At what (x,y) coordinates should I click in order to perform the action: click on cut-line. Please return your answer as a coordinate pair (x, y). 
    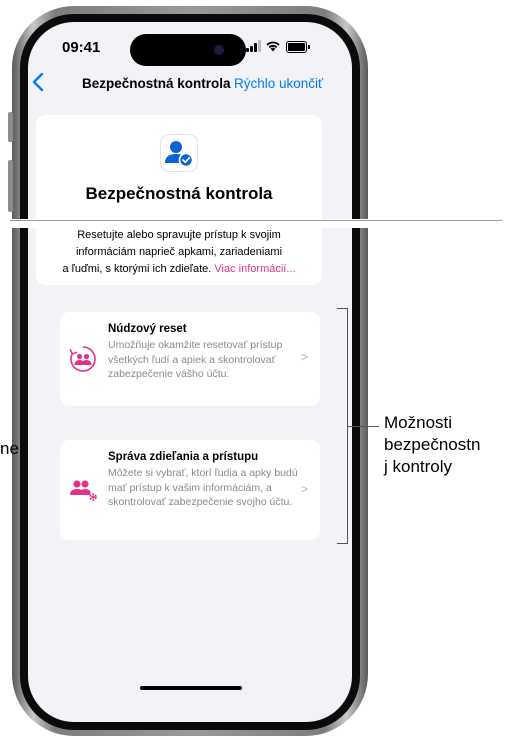
    Looking at the image, I should click on (256, 220).